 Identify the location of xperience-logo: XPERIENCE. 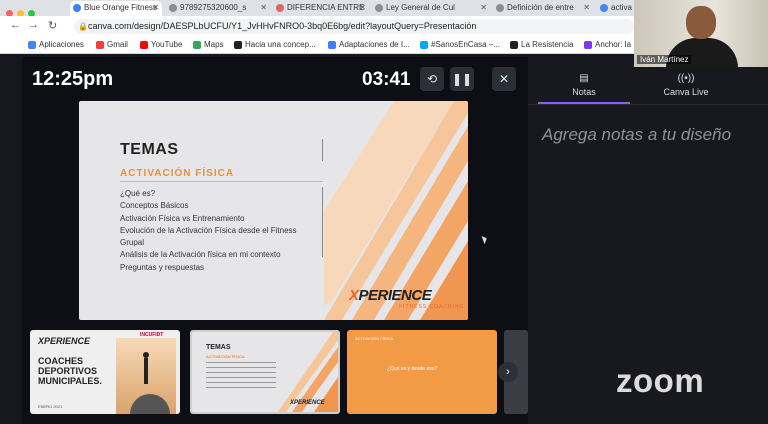
(390, 295).